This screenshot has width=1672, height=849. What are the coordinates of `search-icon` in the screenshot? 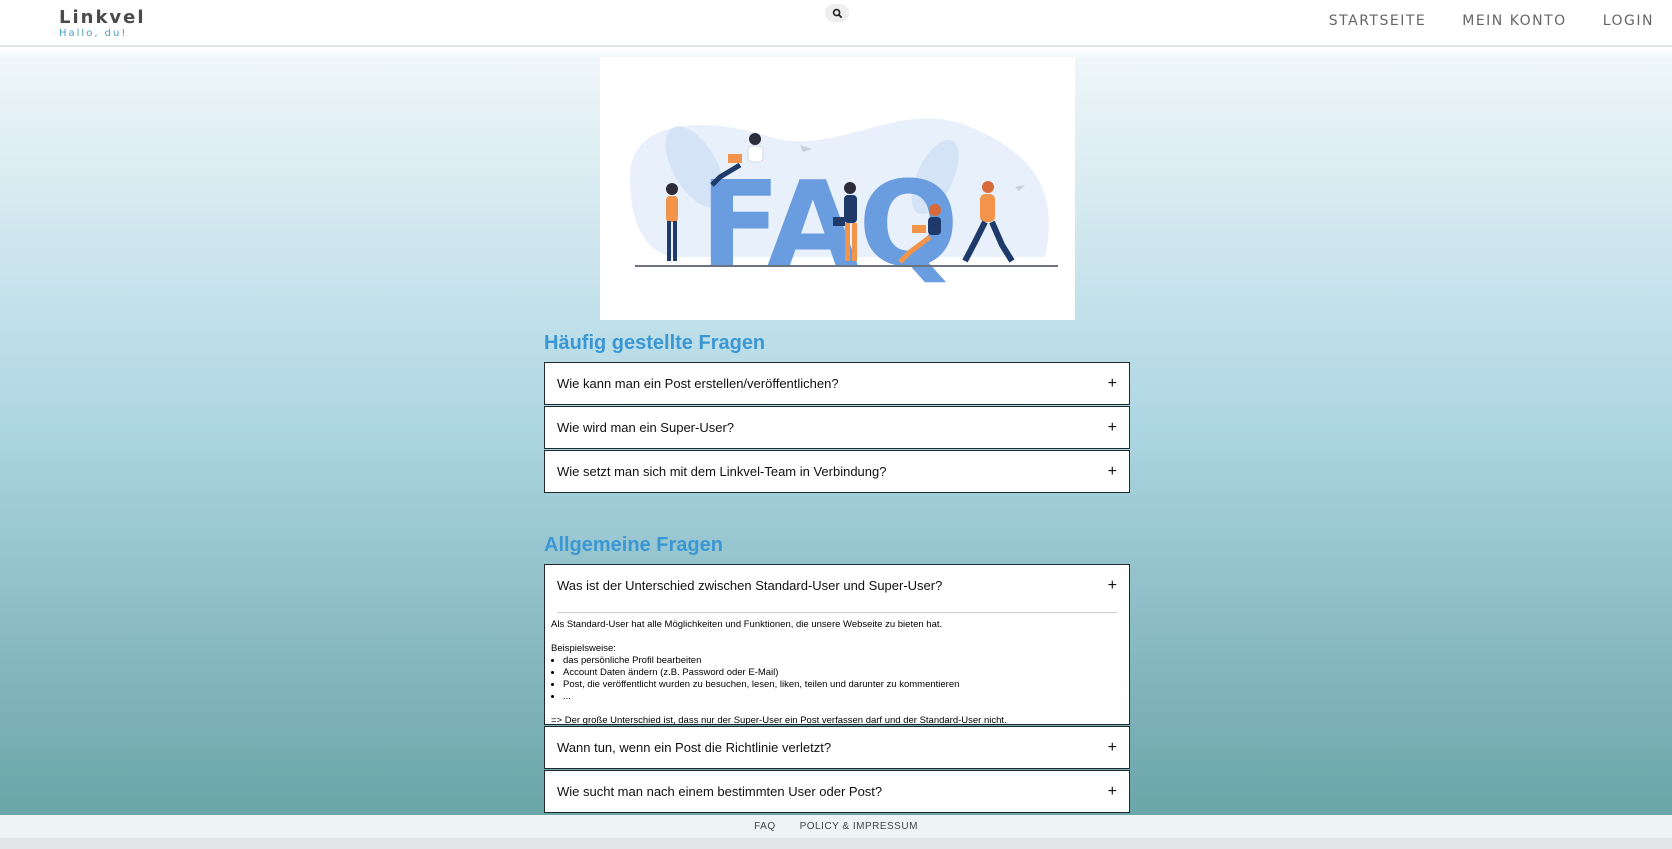 It's located at (837, 13).